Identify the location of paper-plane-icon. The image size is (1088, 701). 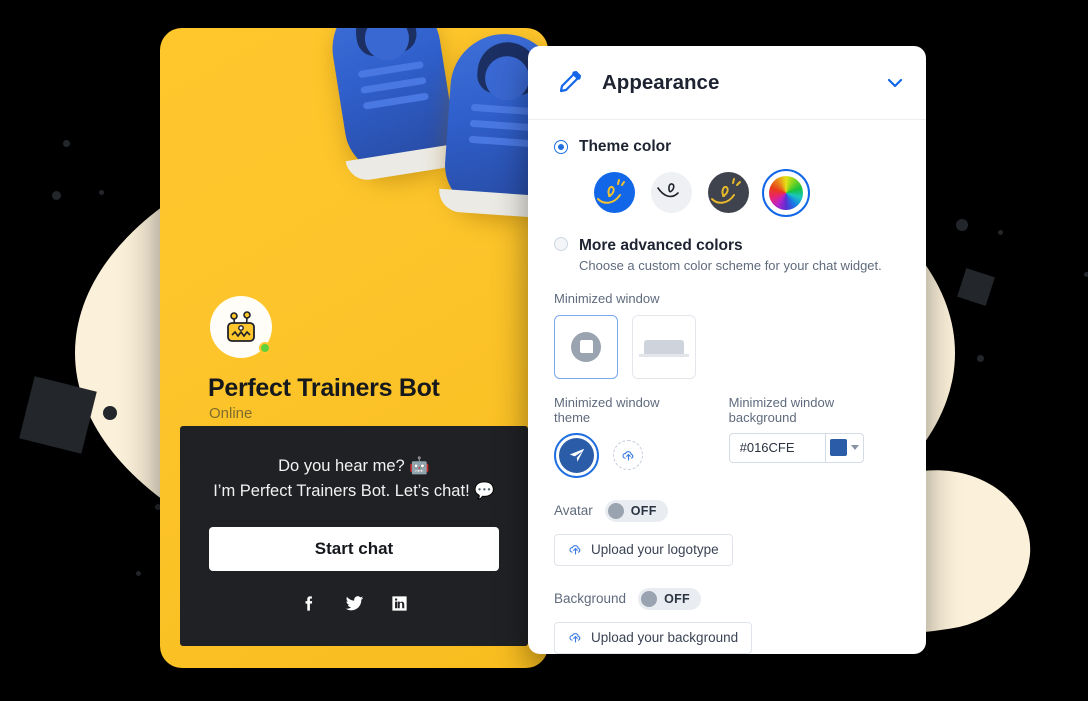
(576, 455).